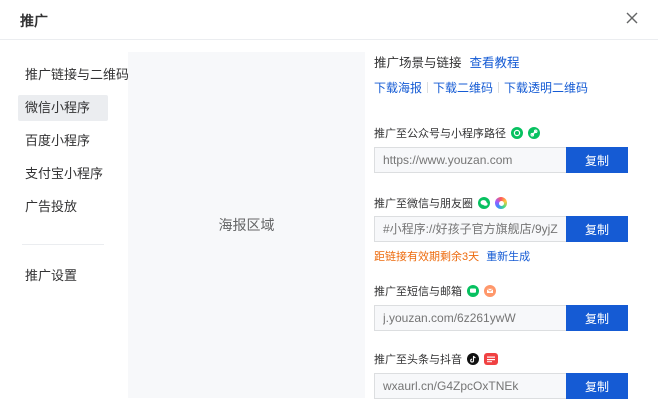  I want to click on expiry-hint: 距链接有效期剩余3天 重新生成, so click(452, 256).